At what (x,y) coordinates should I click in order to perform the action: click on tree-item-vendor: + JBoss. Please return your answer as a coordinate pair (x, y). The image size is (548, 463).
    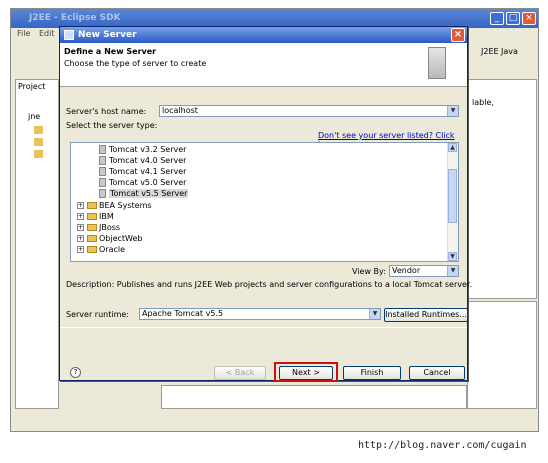
    Looking at the image, I should click on (95, 227).